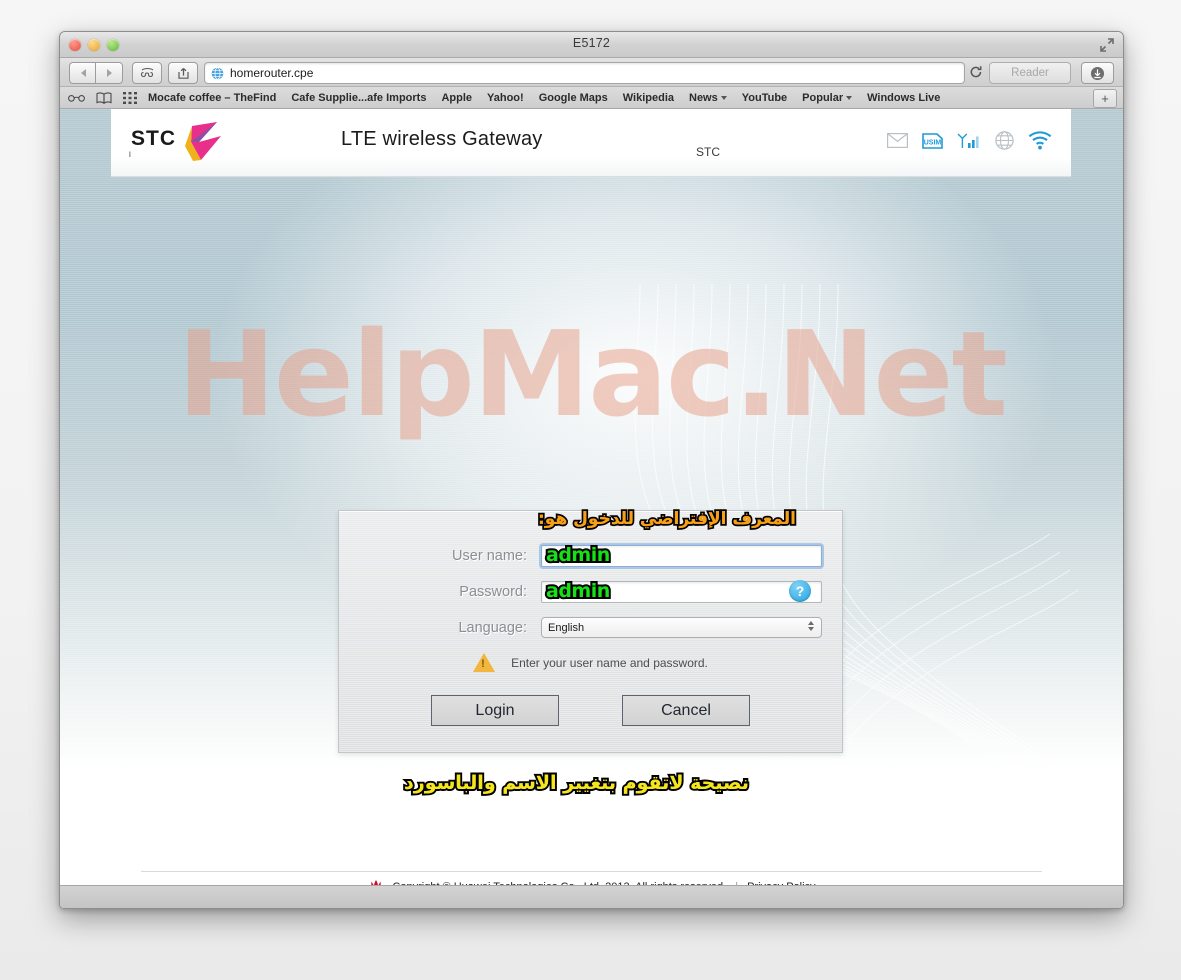  I want to click on status-icon-group: USIM, so click(970, 140).